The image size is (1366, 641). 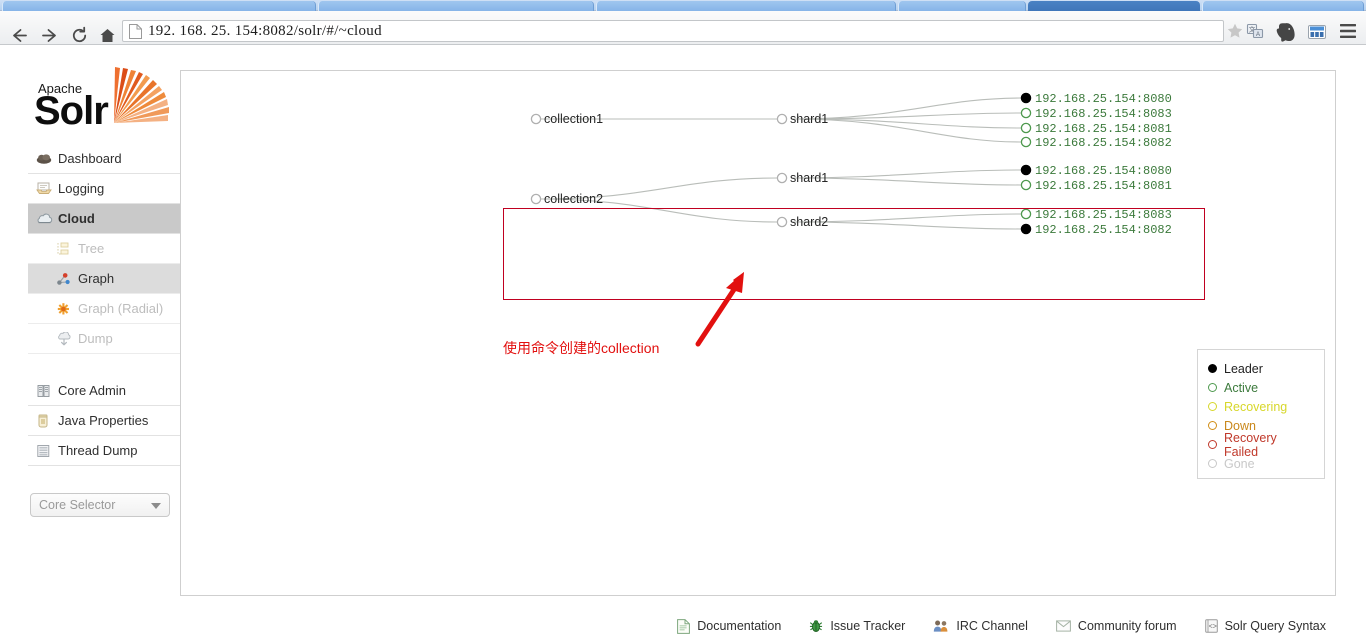 What do you see at coordinates (1212, 463) in the screenshot?
I see `gone-dot-icon` at bounding box center [1212, 463].